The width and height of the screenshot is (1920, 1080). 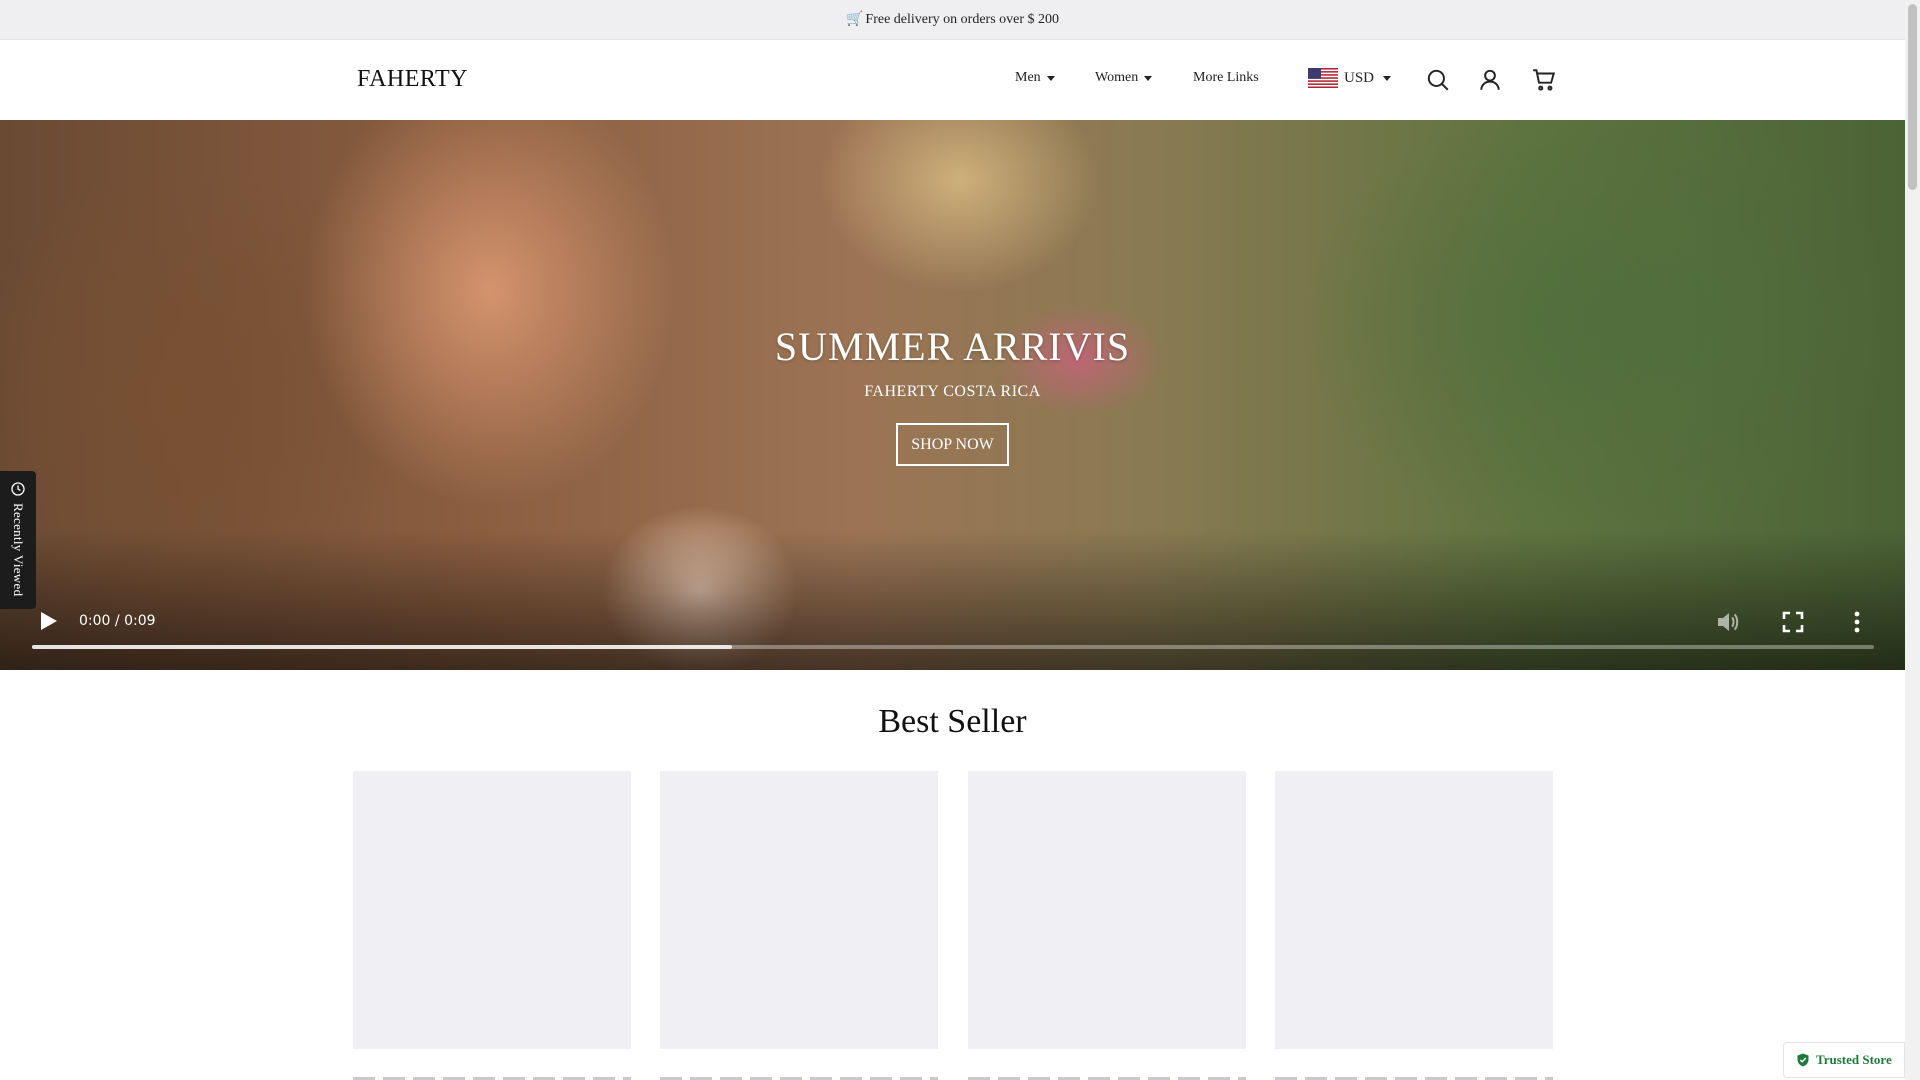 What do you see at coordinates (1803, 1060) in the screenshot?
I see `shield-check-icon` at bounding box center [1803, 1060].